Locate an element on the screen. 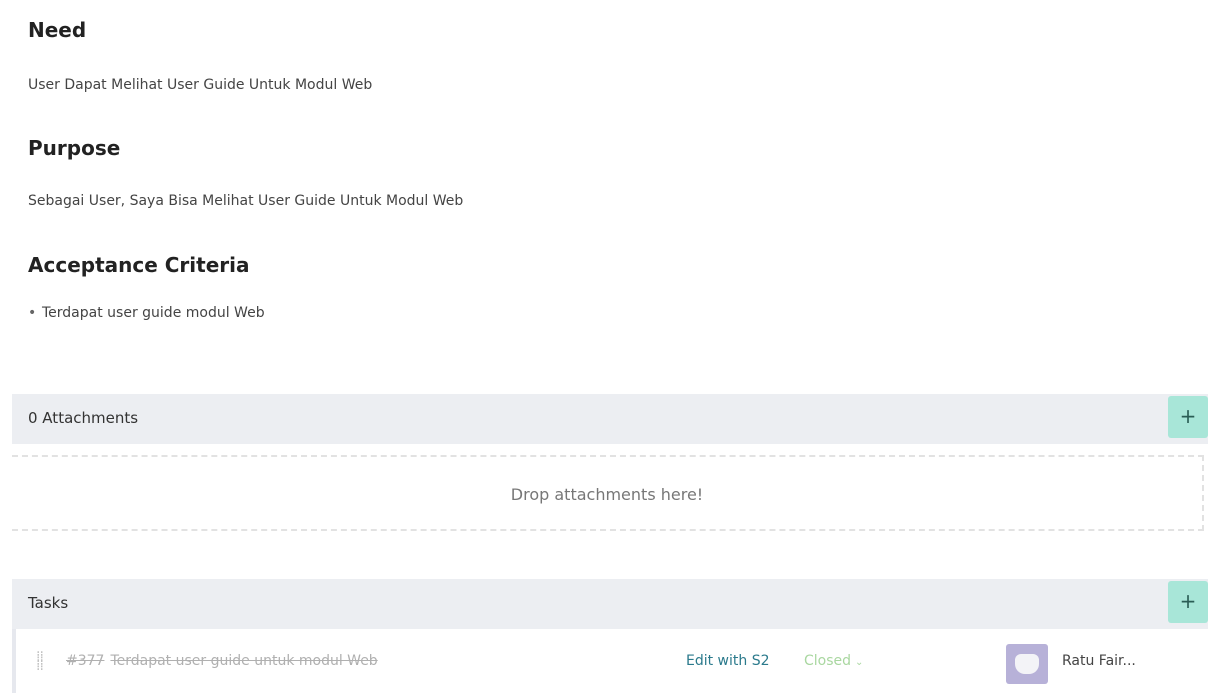  need-heading: Need is located at coordinates (57, 30).